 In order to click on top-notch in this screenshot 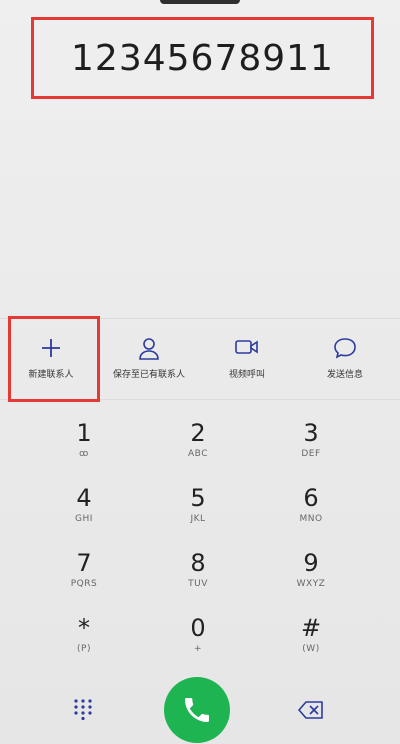, I will do `click(200, 2)`.